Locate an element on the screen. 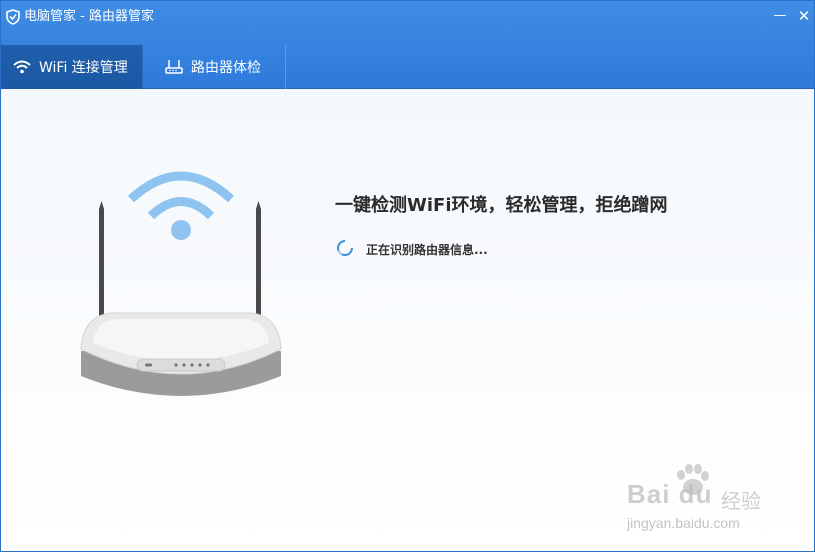 This screenshot has width=815, height=552. tab-label: WiFi 连接管理 is located at coordinates (83, 68).